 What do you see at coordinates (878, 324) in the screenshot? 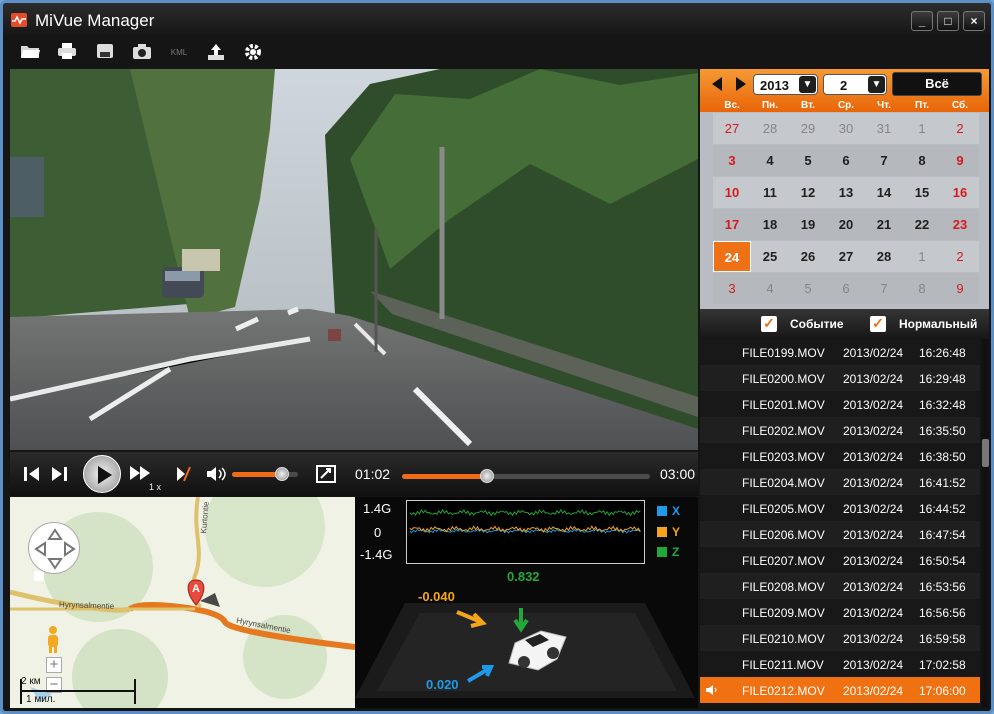
I see `normal-filter-checkbox: ✓` at bounding box center [878, 324].